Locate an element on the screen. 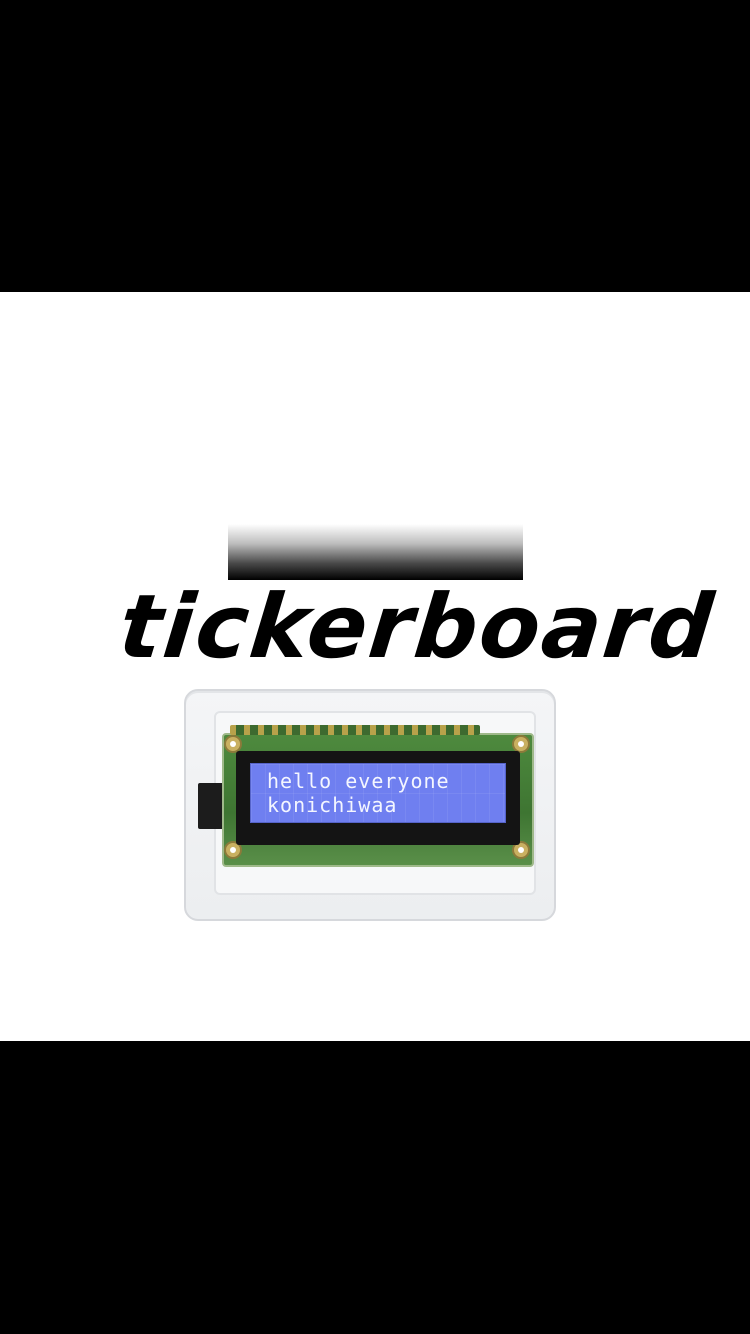 The width and height of the screenshot is (750, 1334). logo-gradient-bar is located at coordinates (375, 552).